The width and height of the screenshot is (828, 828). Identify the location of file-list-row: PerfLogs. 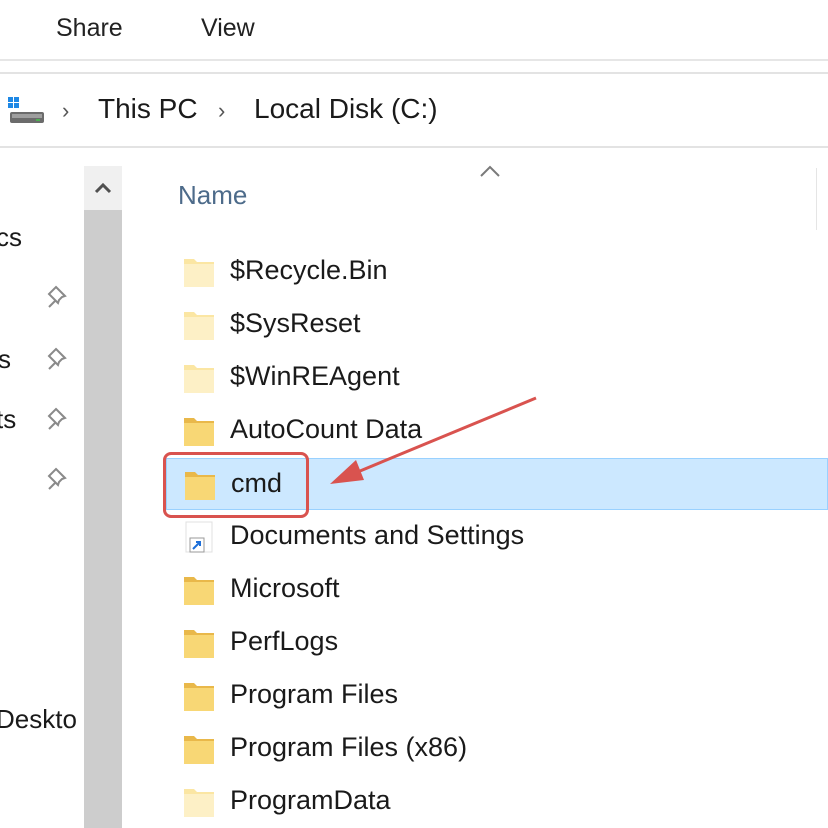
(497, 643).